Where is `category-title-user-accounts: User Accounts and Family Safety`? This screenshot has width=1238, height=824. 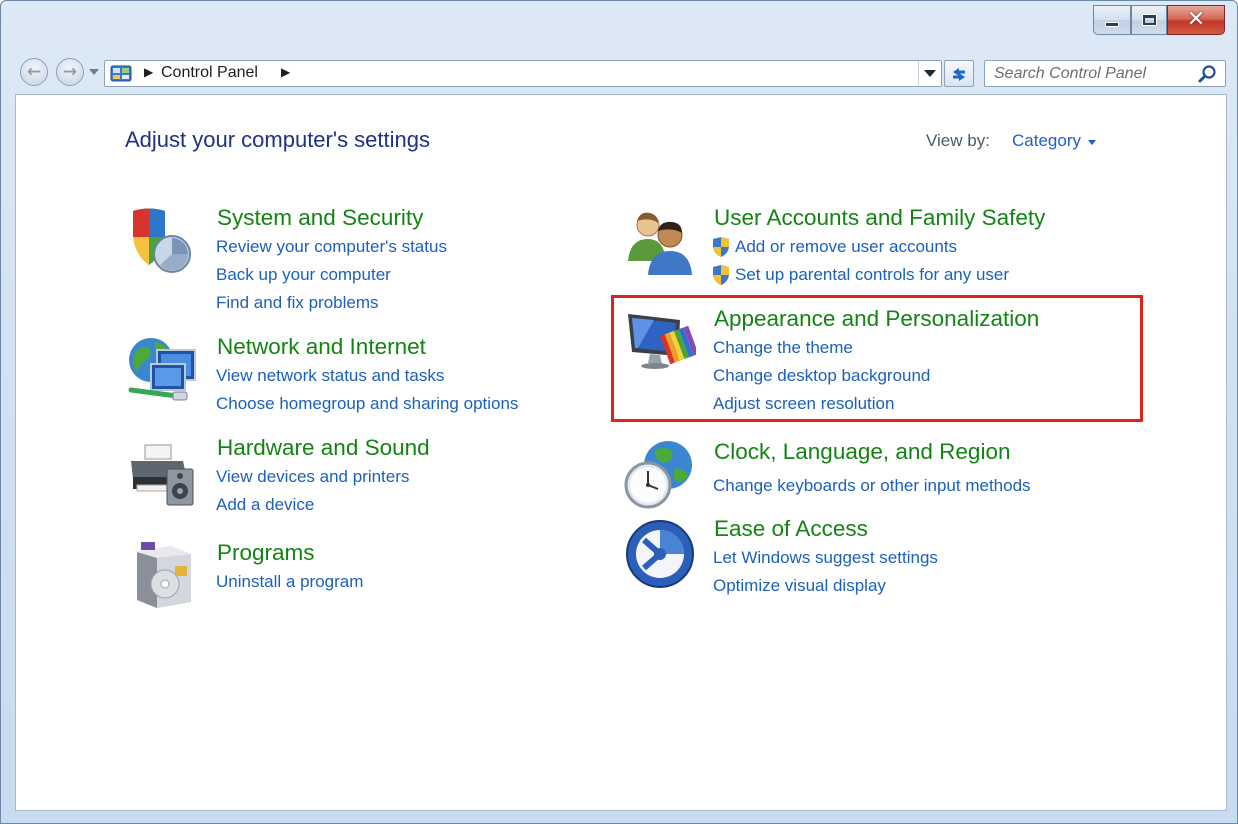
category-title-user-accounts: User Accounts and Family Safety is located at coordinates (879, 218).